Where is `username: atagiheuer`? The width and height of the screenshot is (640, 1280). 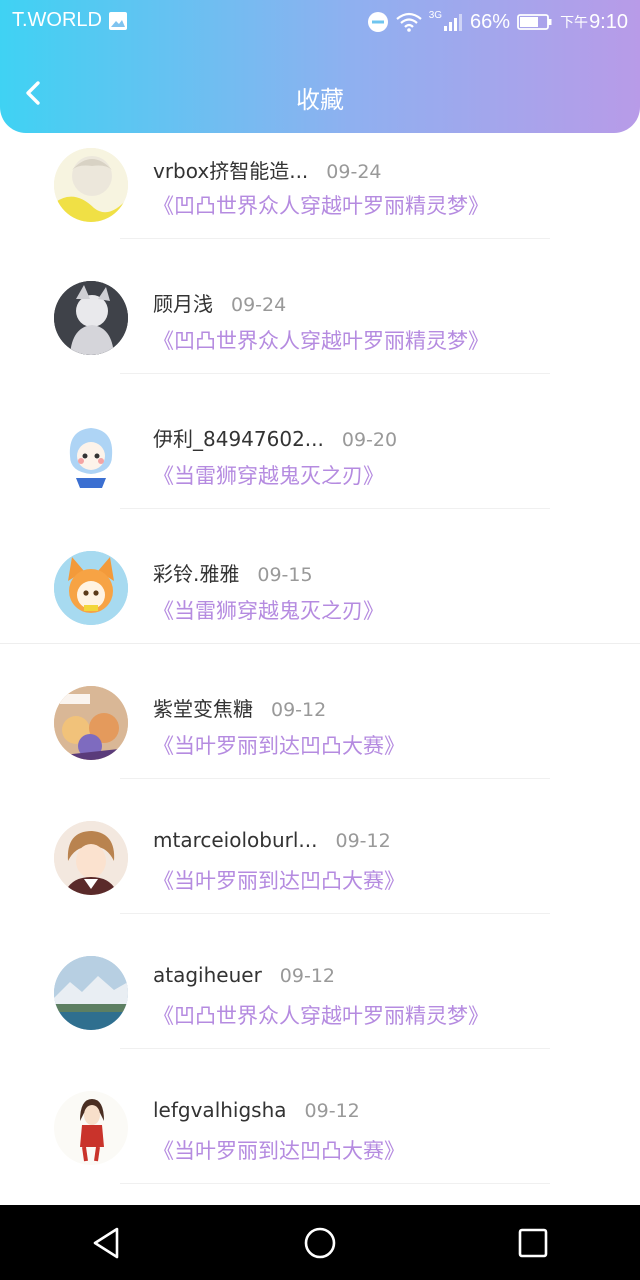
username: atagiheuer is located at coordinates (207, 975).